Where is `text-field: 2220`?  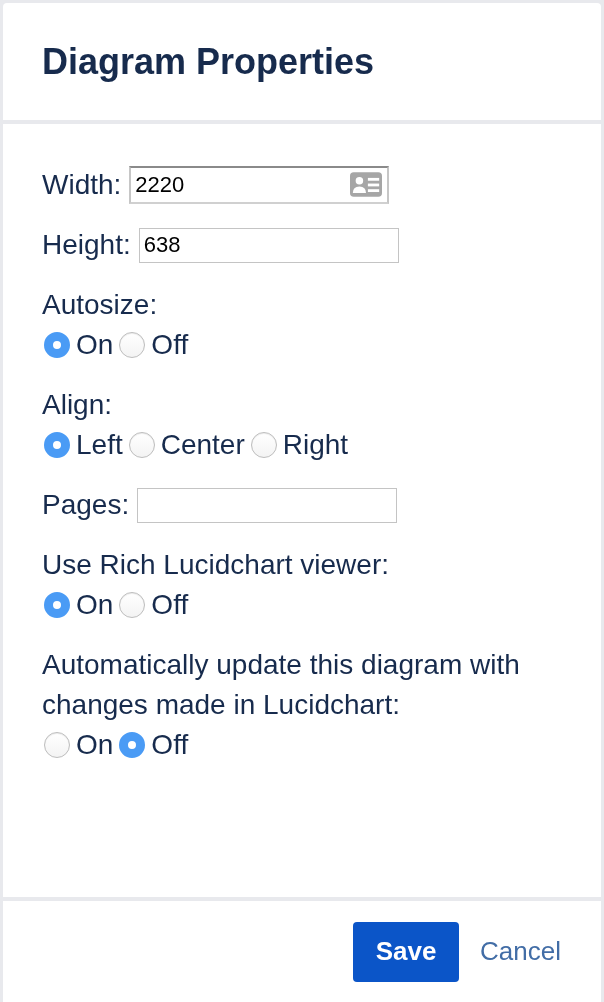 text-field: 2220 is located at coordinates (259, 185).